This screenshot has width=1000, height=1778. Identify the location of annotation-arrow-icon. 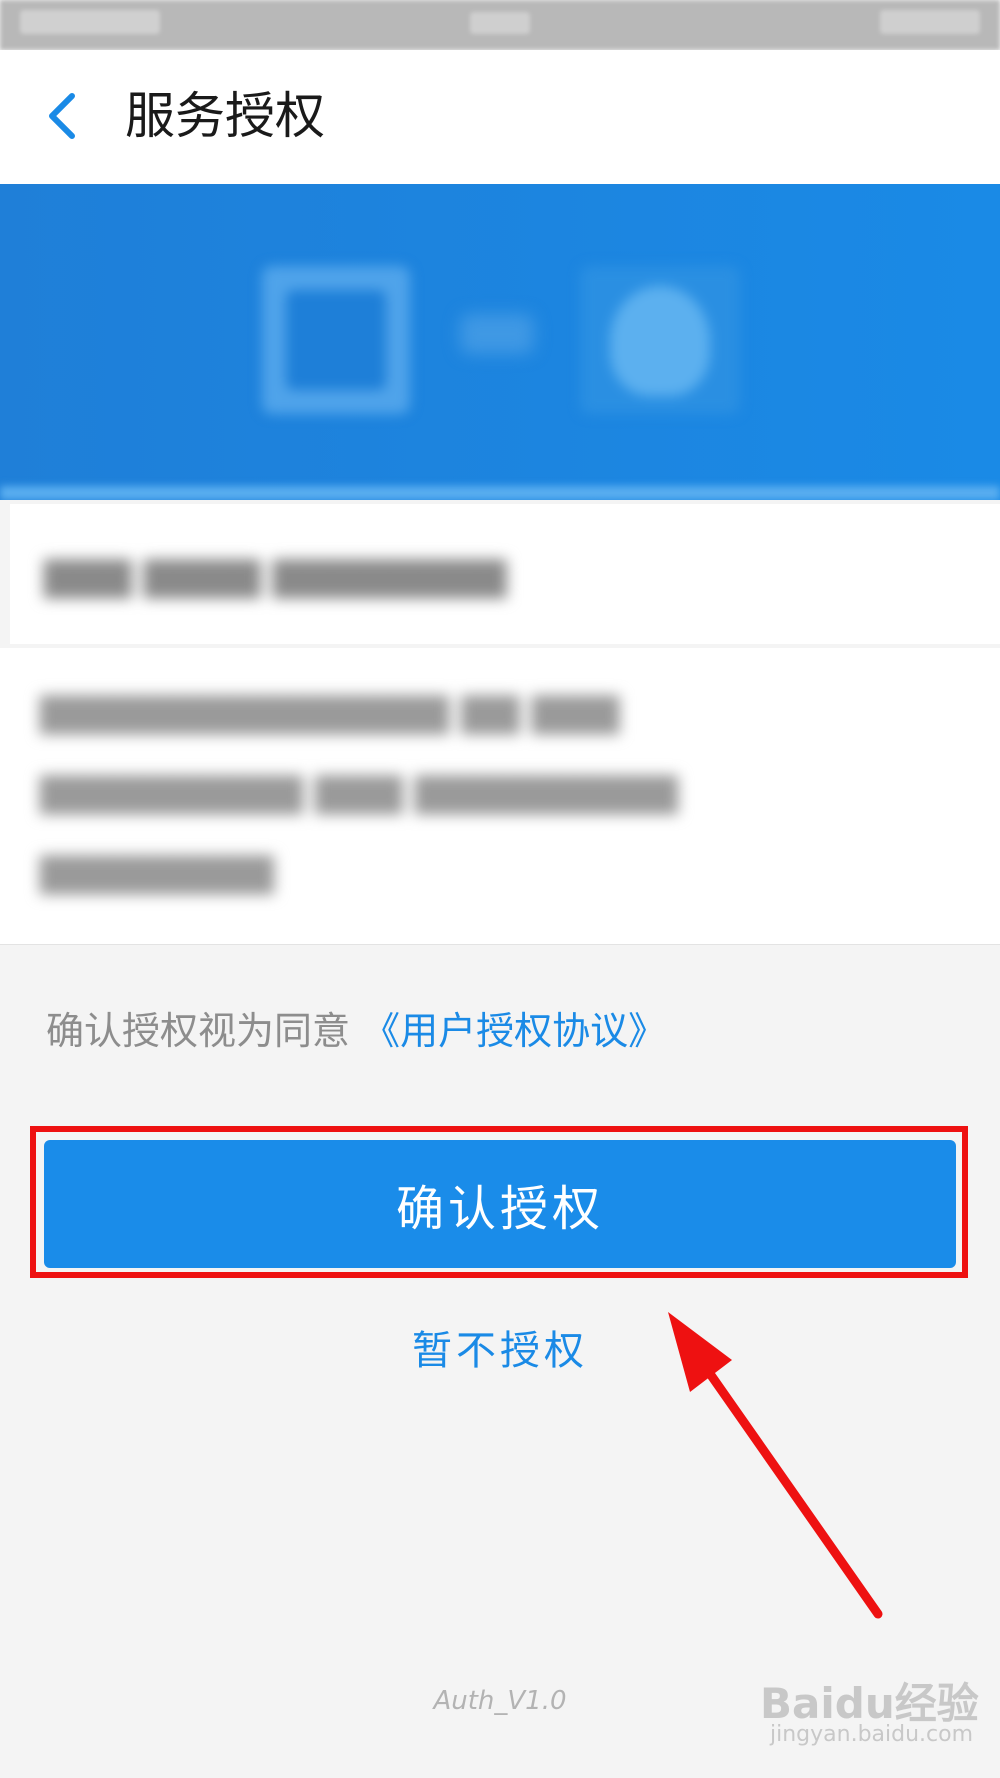
(775, 1465).